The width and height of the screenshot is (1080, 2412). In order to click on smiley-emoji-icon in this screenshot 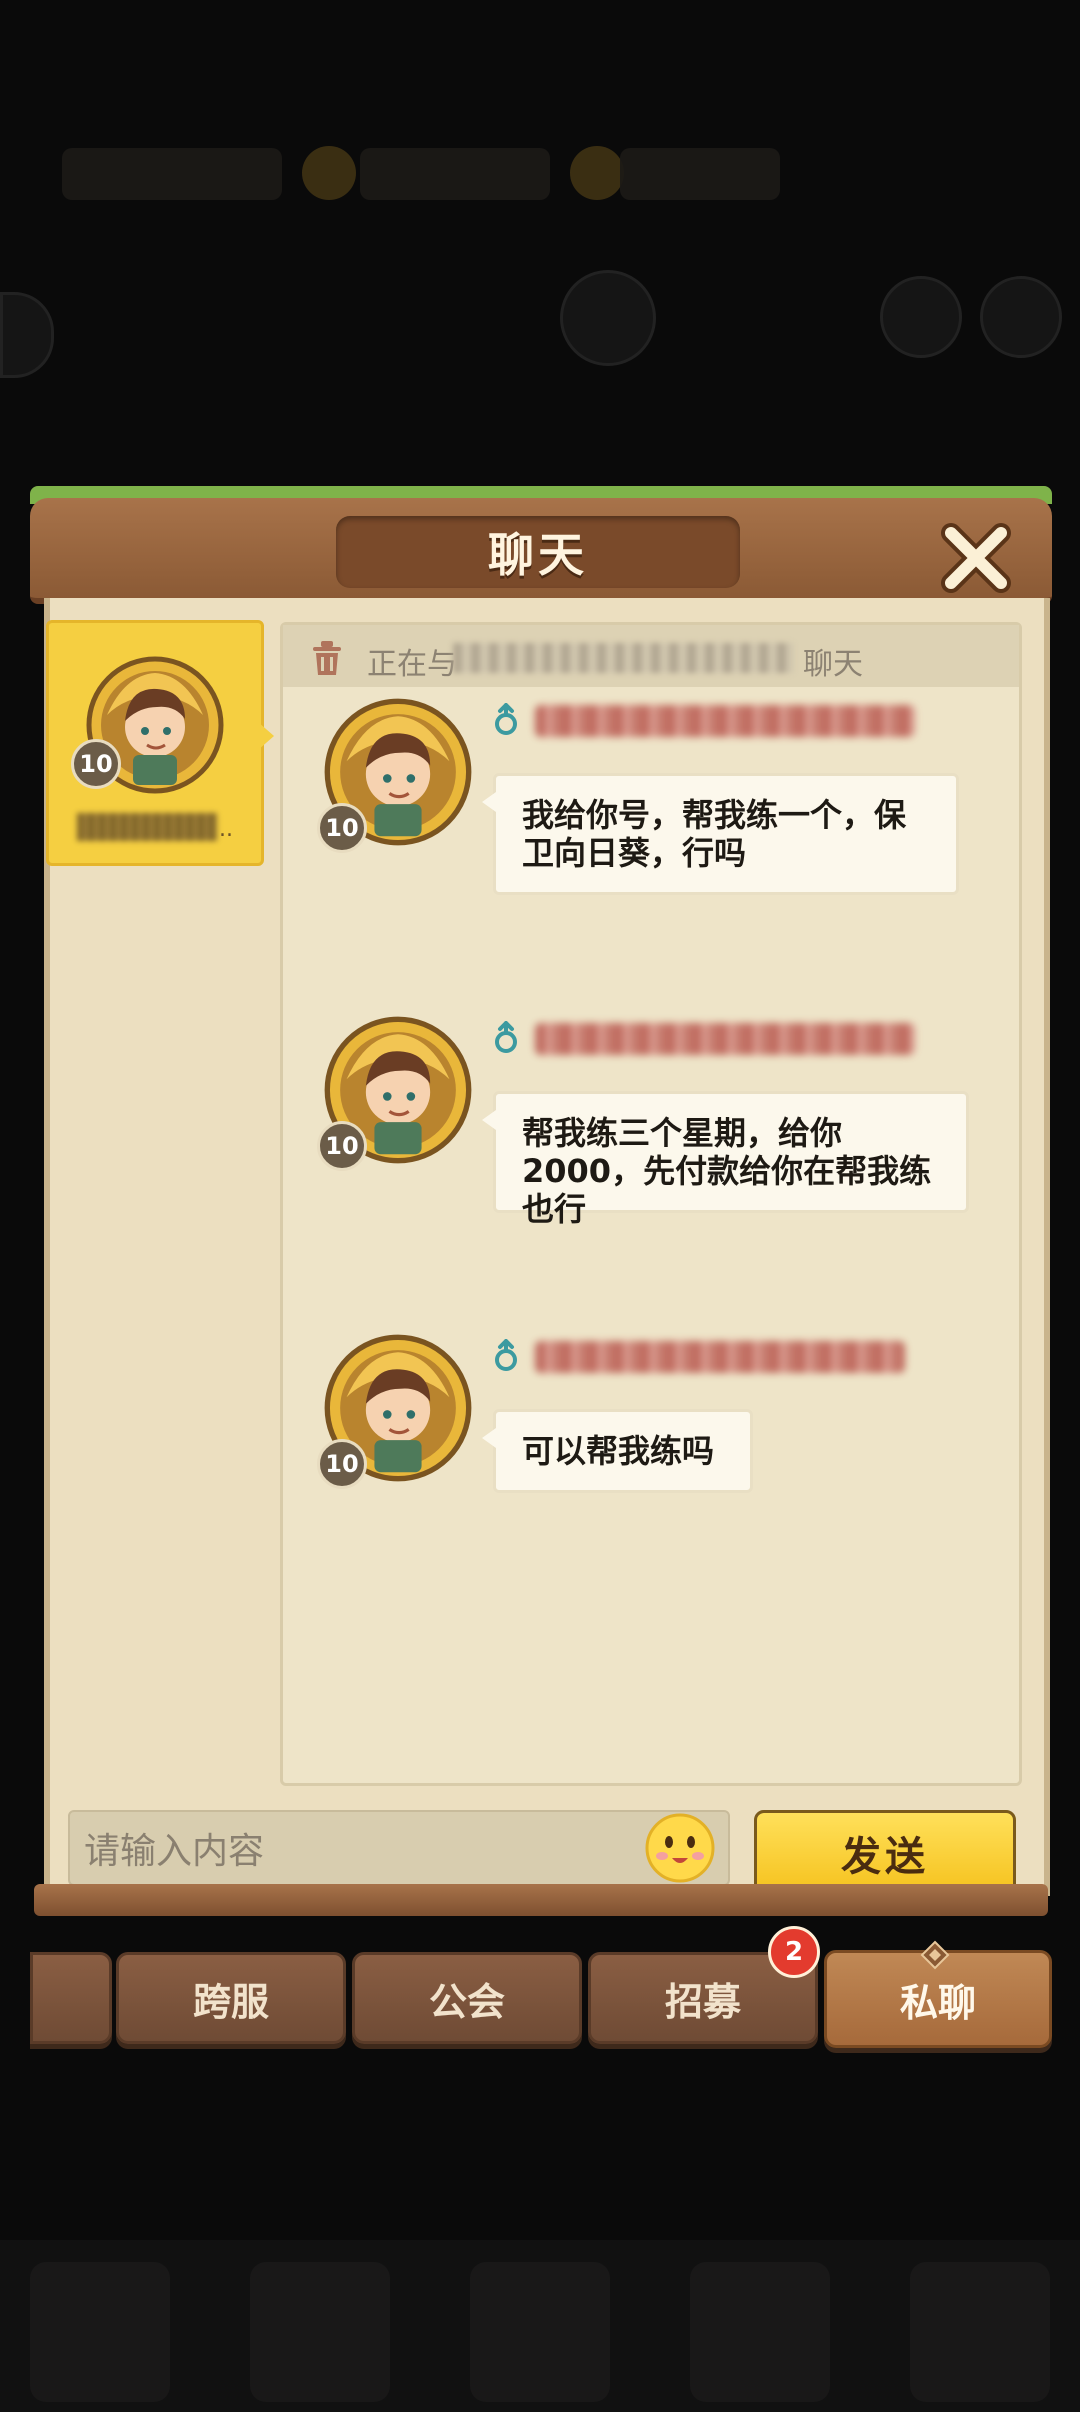, I will do `click(680, 1848)`.